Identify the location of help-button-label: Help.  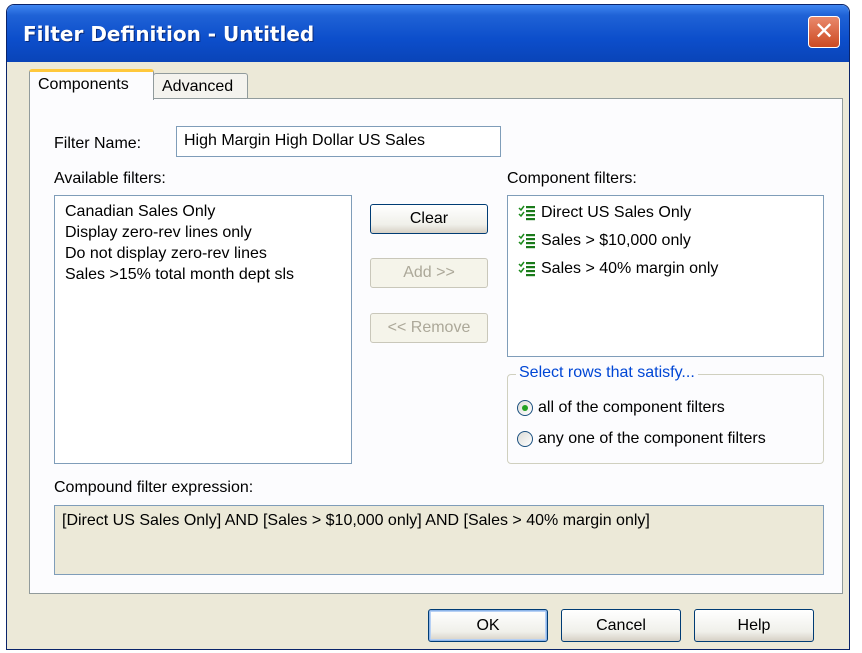
(754, 625).